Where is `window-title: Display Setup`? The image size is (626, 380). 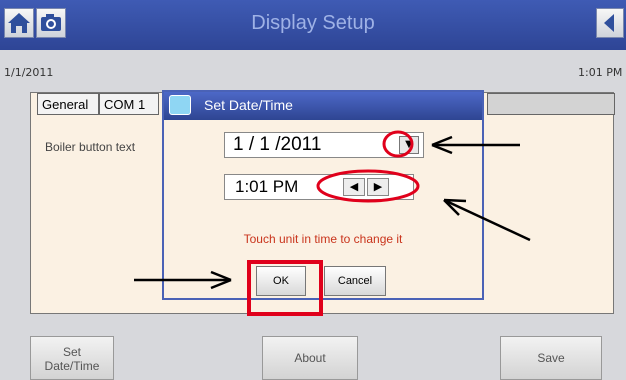
window-title: Display Setup is located at coordinates (313, 23).